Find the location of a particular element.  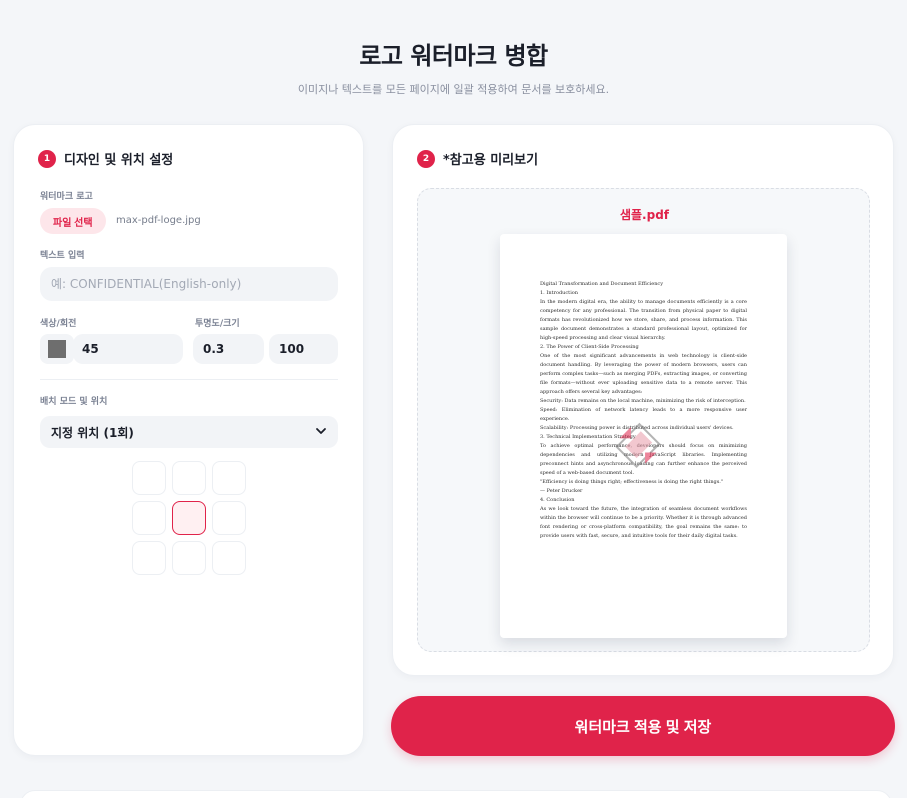

color-rotate-label: 색상/회전 is located at coordinates (58, 324).